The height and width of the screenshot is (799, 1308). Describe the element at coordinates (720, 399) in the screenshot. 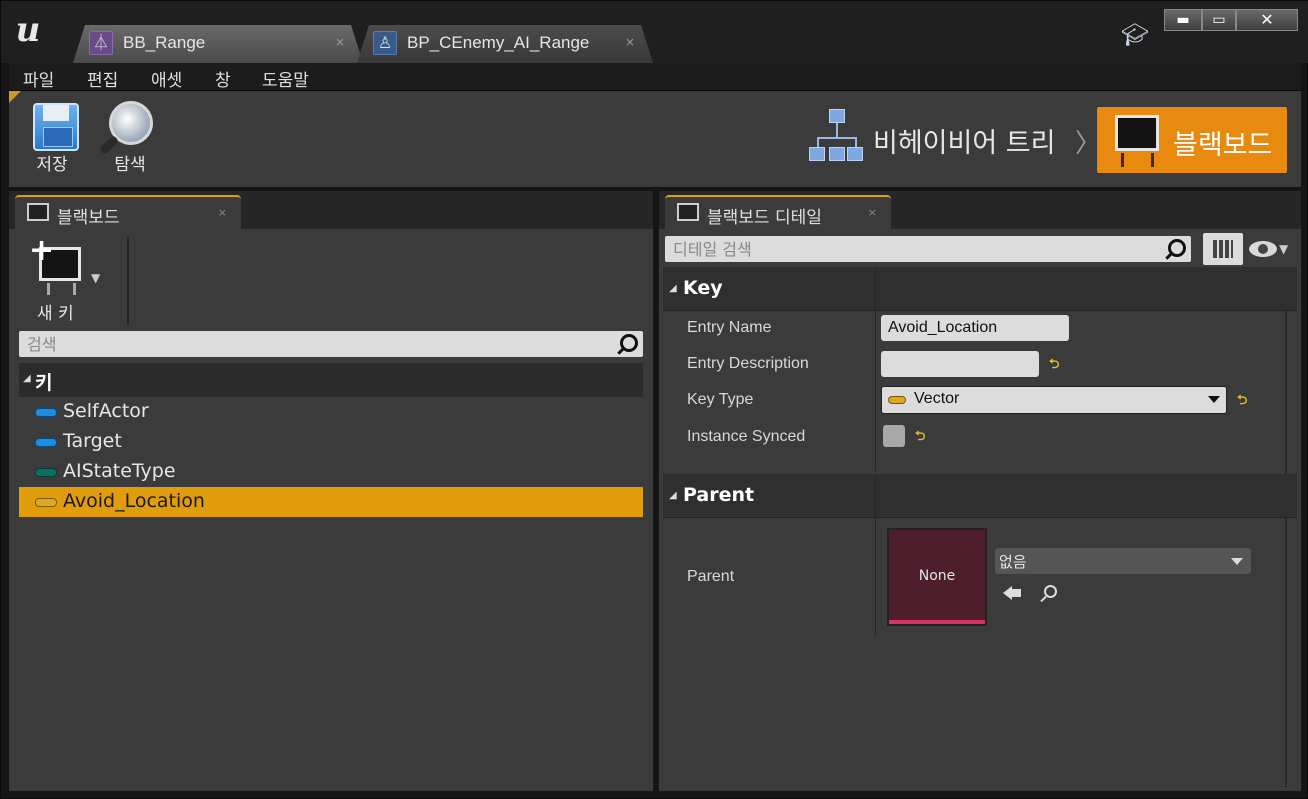

I see `key-type-label: Key Type` at that location.